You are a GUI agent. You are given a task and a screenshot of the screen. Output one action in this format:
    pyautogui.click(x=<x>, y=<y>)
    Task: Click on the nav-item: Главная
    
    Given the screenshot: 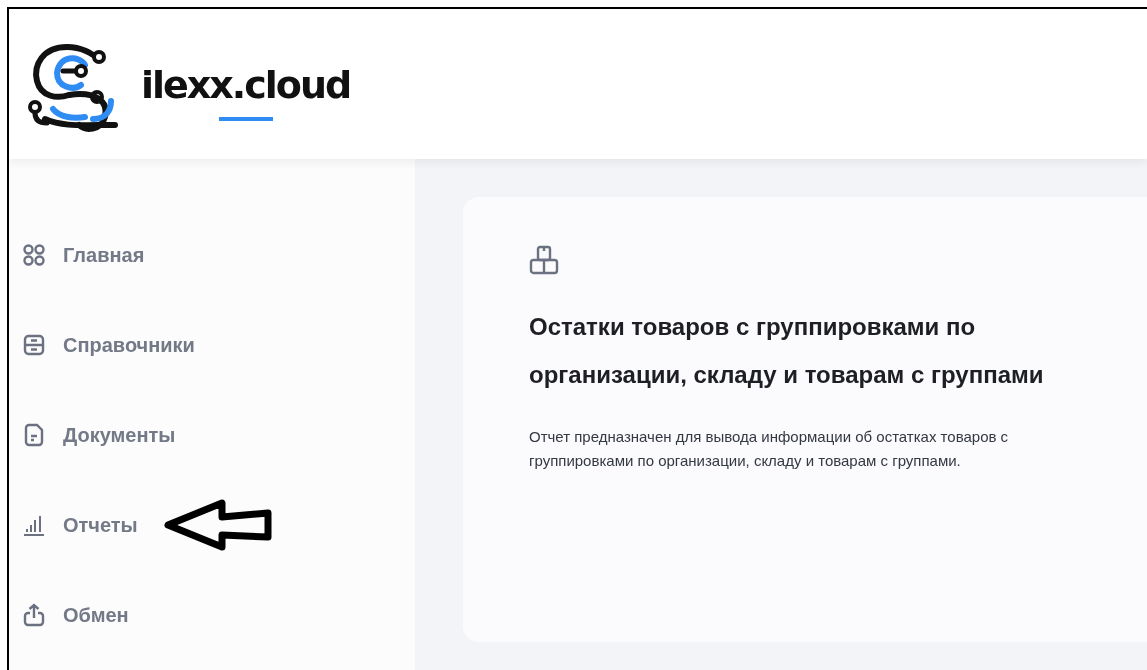 What is the action you would take?
    pyautogui.click(x=212, y=255)
    